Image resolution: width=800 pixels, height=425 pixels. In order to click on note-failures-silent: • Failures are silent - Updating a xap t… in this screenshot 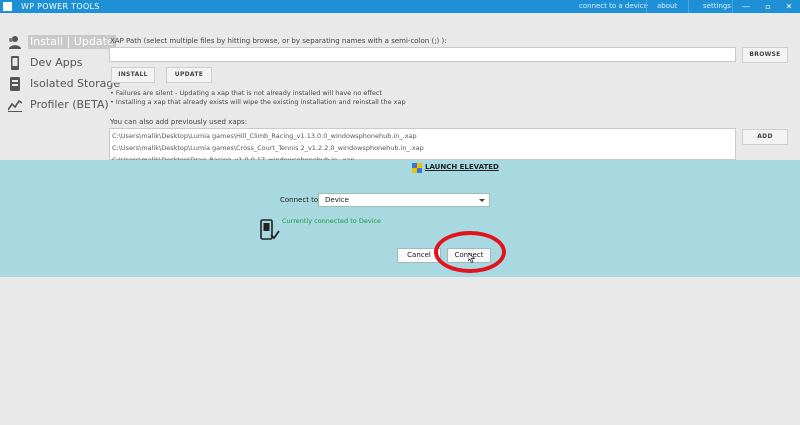, I will do `click(246, 93)`.